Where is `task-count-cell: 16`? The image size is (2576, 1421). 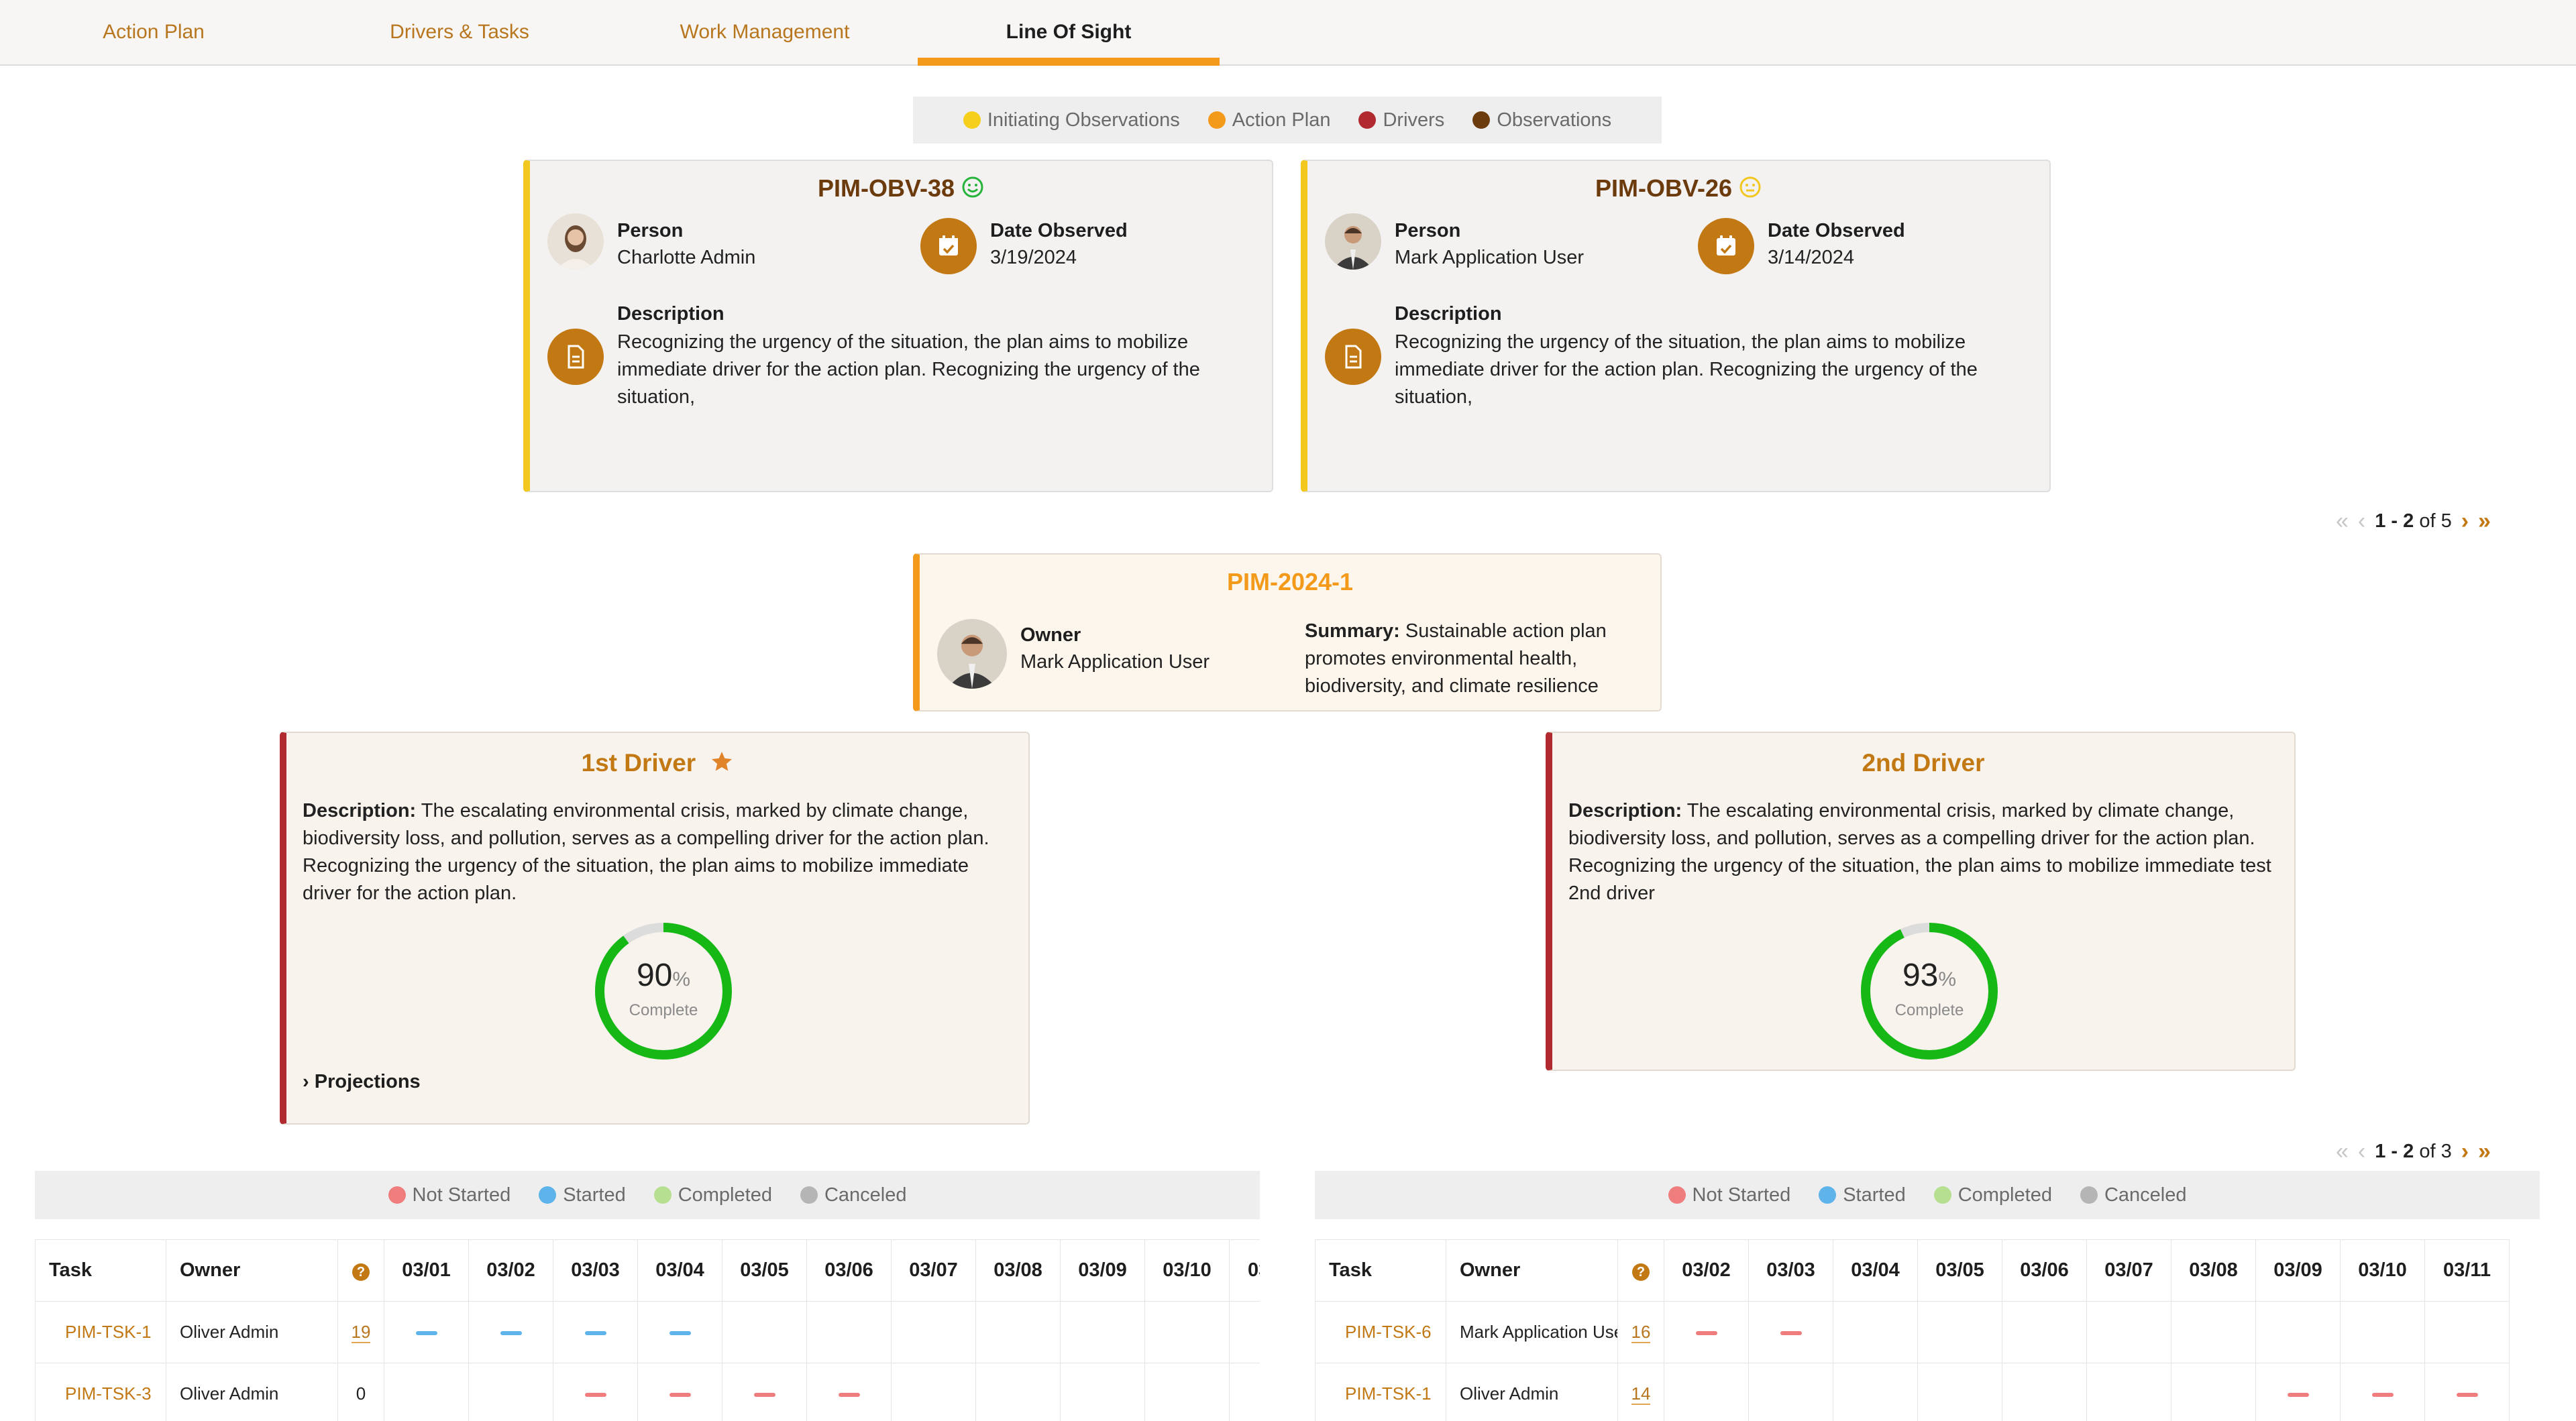
task-count-cell: 16 is located at coordinates (1640, 1332).